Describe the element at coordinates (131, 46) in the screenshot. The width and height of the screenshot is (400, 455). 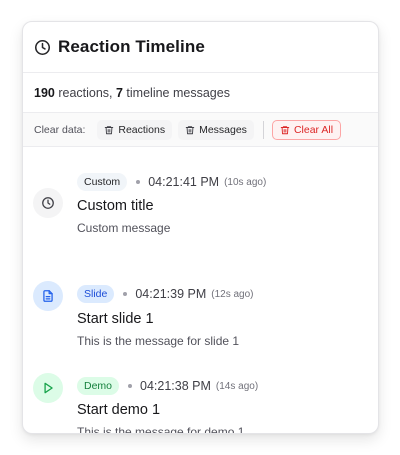
I see `page-title: Reaction Timeline` at that location.